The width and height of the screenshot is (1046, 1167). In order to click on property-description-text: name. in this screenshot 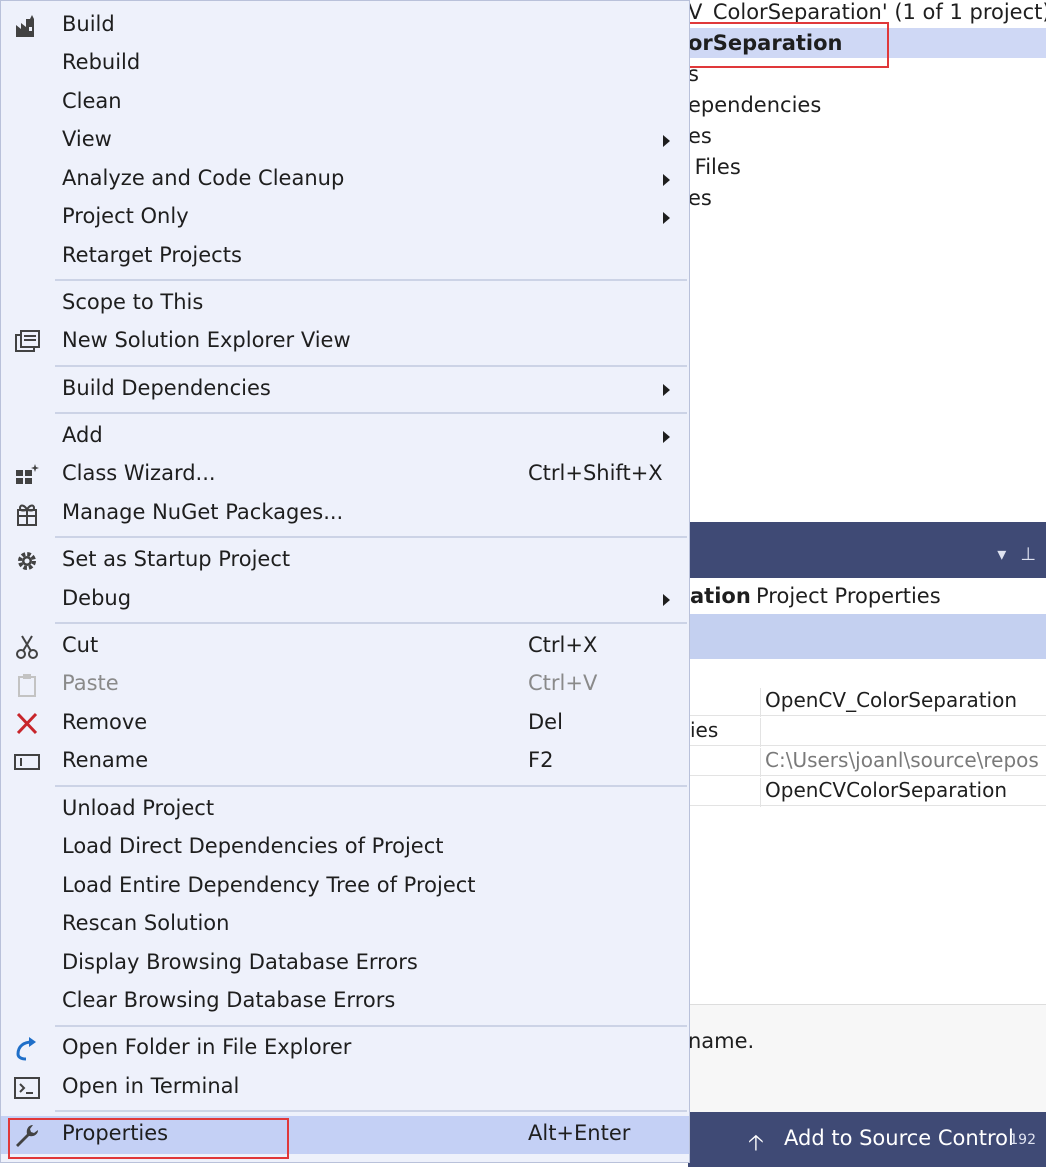, I will do `click(721, 1041)`.